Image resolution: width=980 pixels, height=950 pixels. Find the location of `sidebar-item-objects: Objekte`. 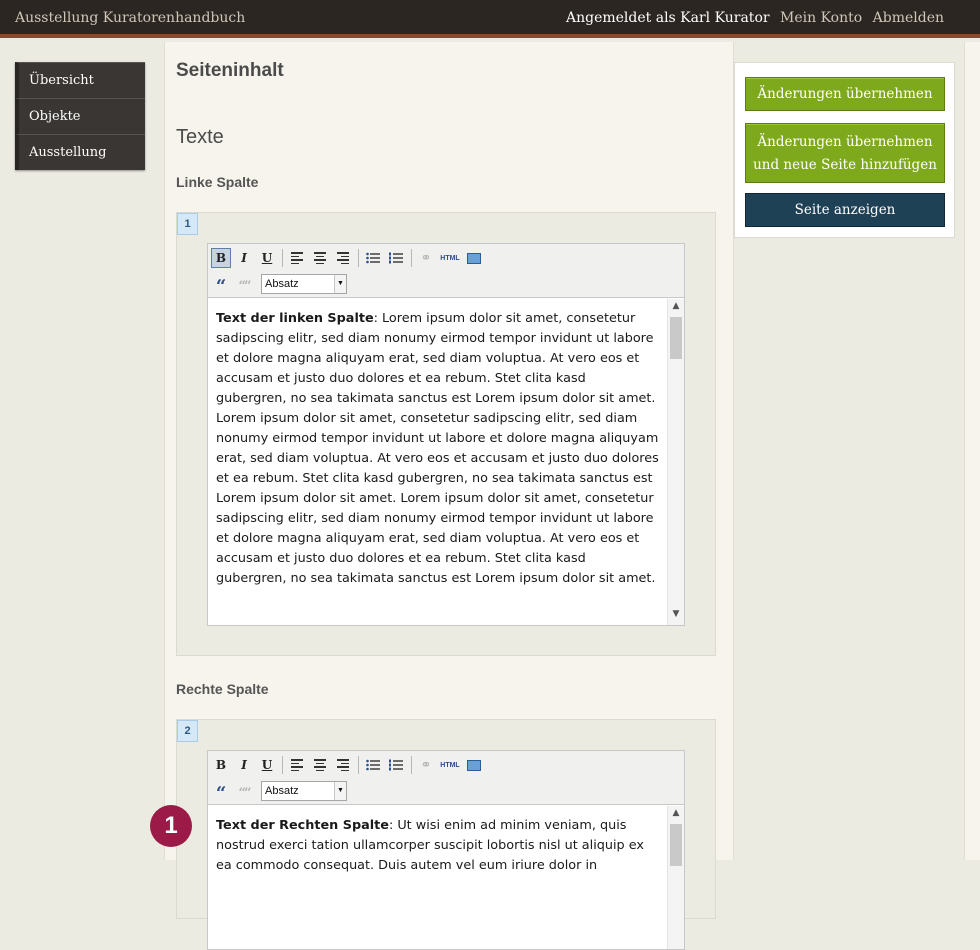

sidebar-item-objects: Objekte is located at coordinates (80, 116).